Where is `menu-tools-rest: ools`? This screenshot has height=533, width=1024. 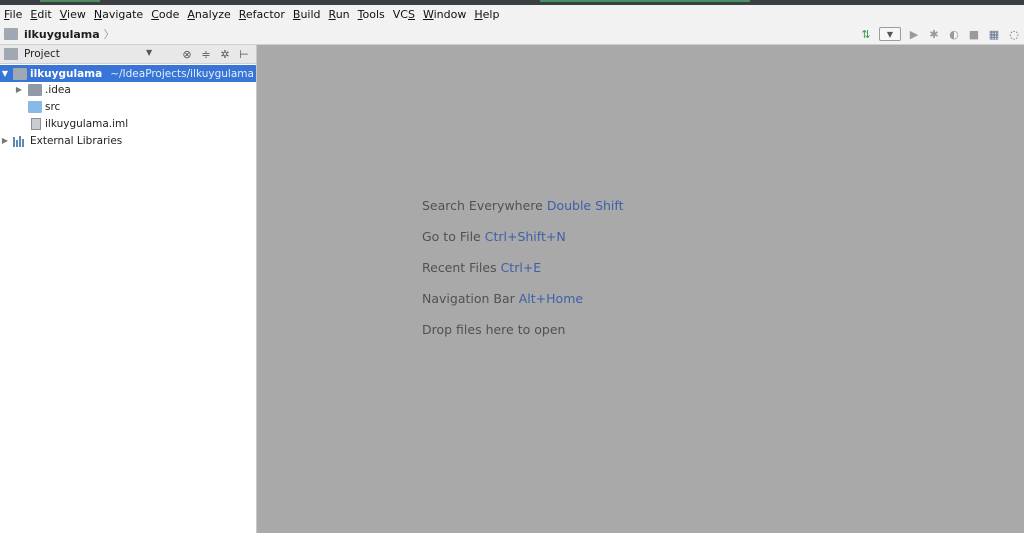 menu-tools-rest: ools is located at coordinates (373, 14).